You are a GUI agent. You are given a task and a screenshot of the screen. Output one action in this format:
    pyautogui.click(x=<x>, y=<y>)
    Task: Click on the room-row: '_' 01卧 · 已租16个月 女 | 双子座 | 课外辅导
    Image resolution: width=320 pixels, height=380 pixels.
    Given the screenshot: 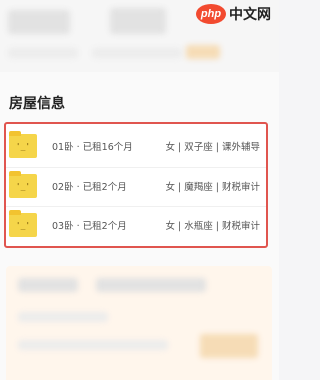 What is the action you would take?
    pyautogui.click(x=136, y=146)
    